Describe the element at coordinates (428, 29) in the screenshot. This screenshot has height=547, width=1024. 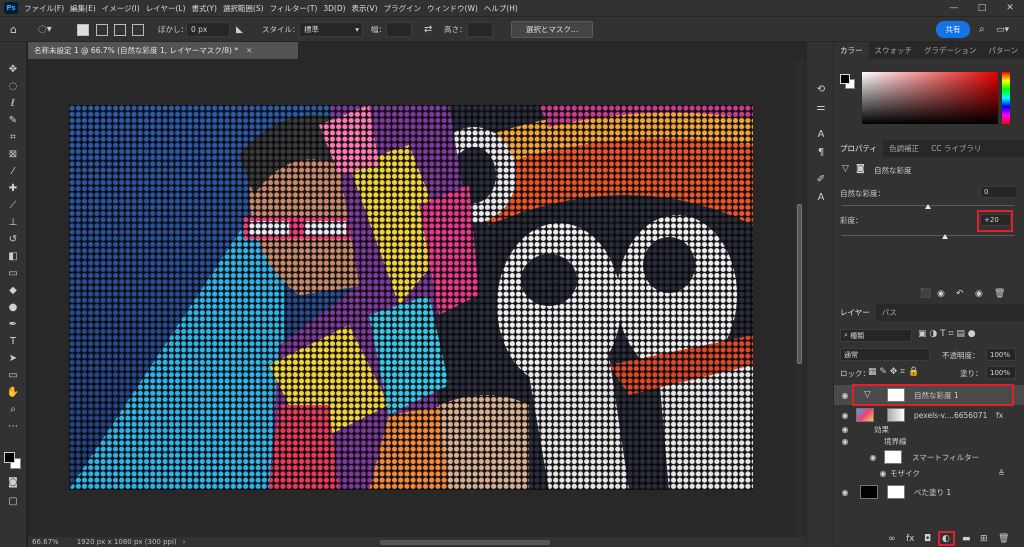
I see `swap-icon: ⇄` at that location.